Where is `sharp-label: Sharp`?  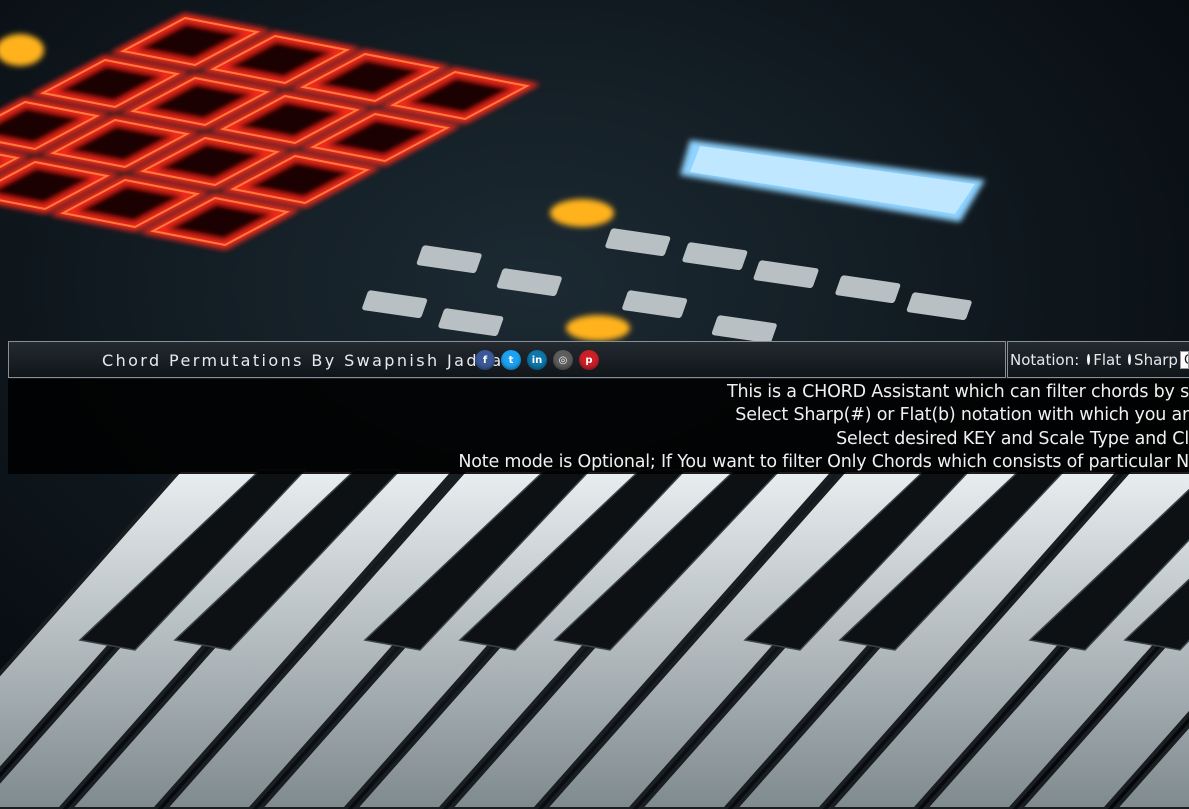 sharp-label: Sharp is located at coordinates (1156, 359).